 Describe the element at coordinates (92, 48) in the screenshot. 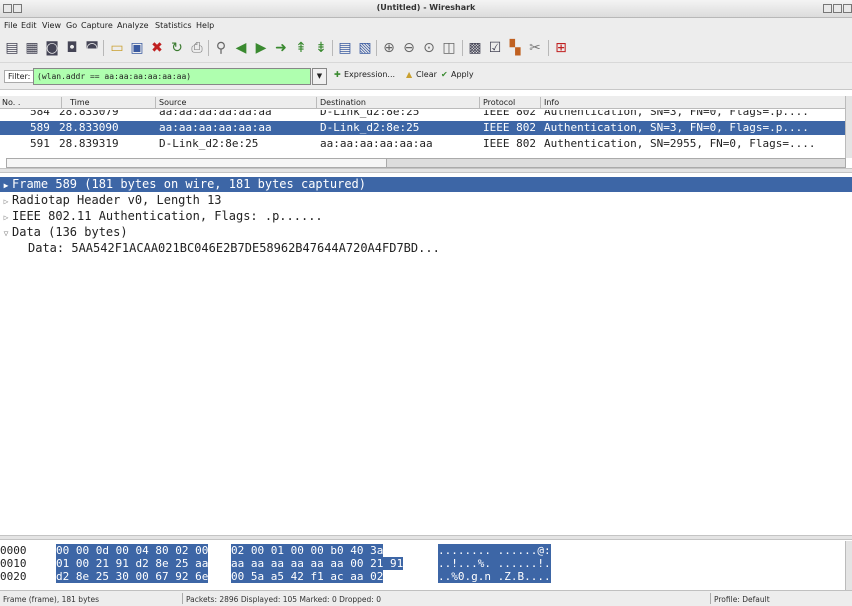

I see `restart-capture-icon: ◚` at that location.